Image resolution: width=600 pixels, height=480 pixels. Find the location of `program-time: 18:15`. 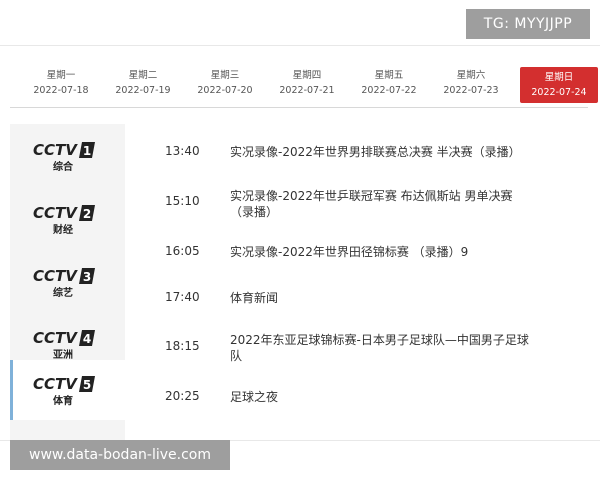

program-time: 18:15 is located at coordinates (182, 346).